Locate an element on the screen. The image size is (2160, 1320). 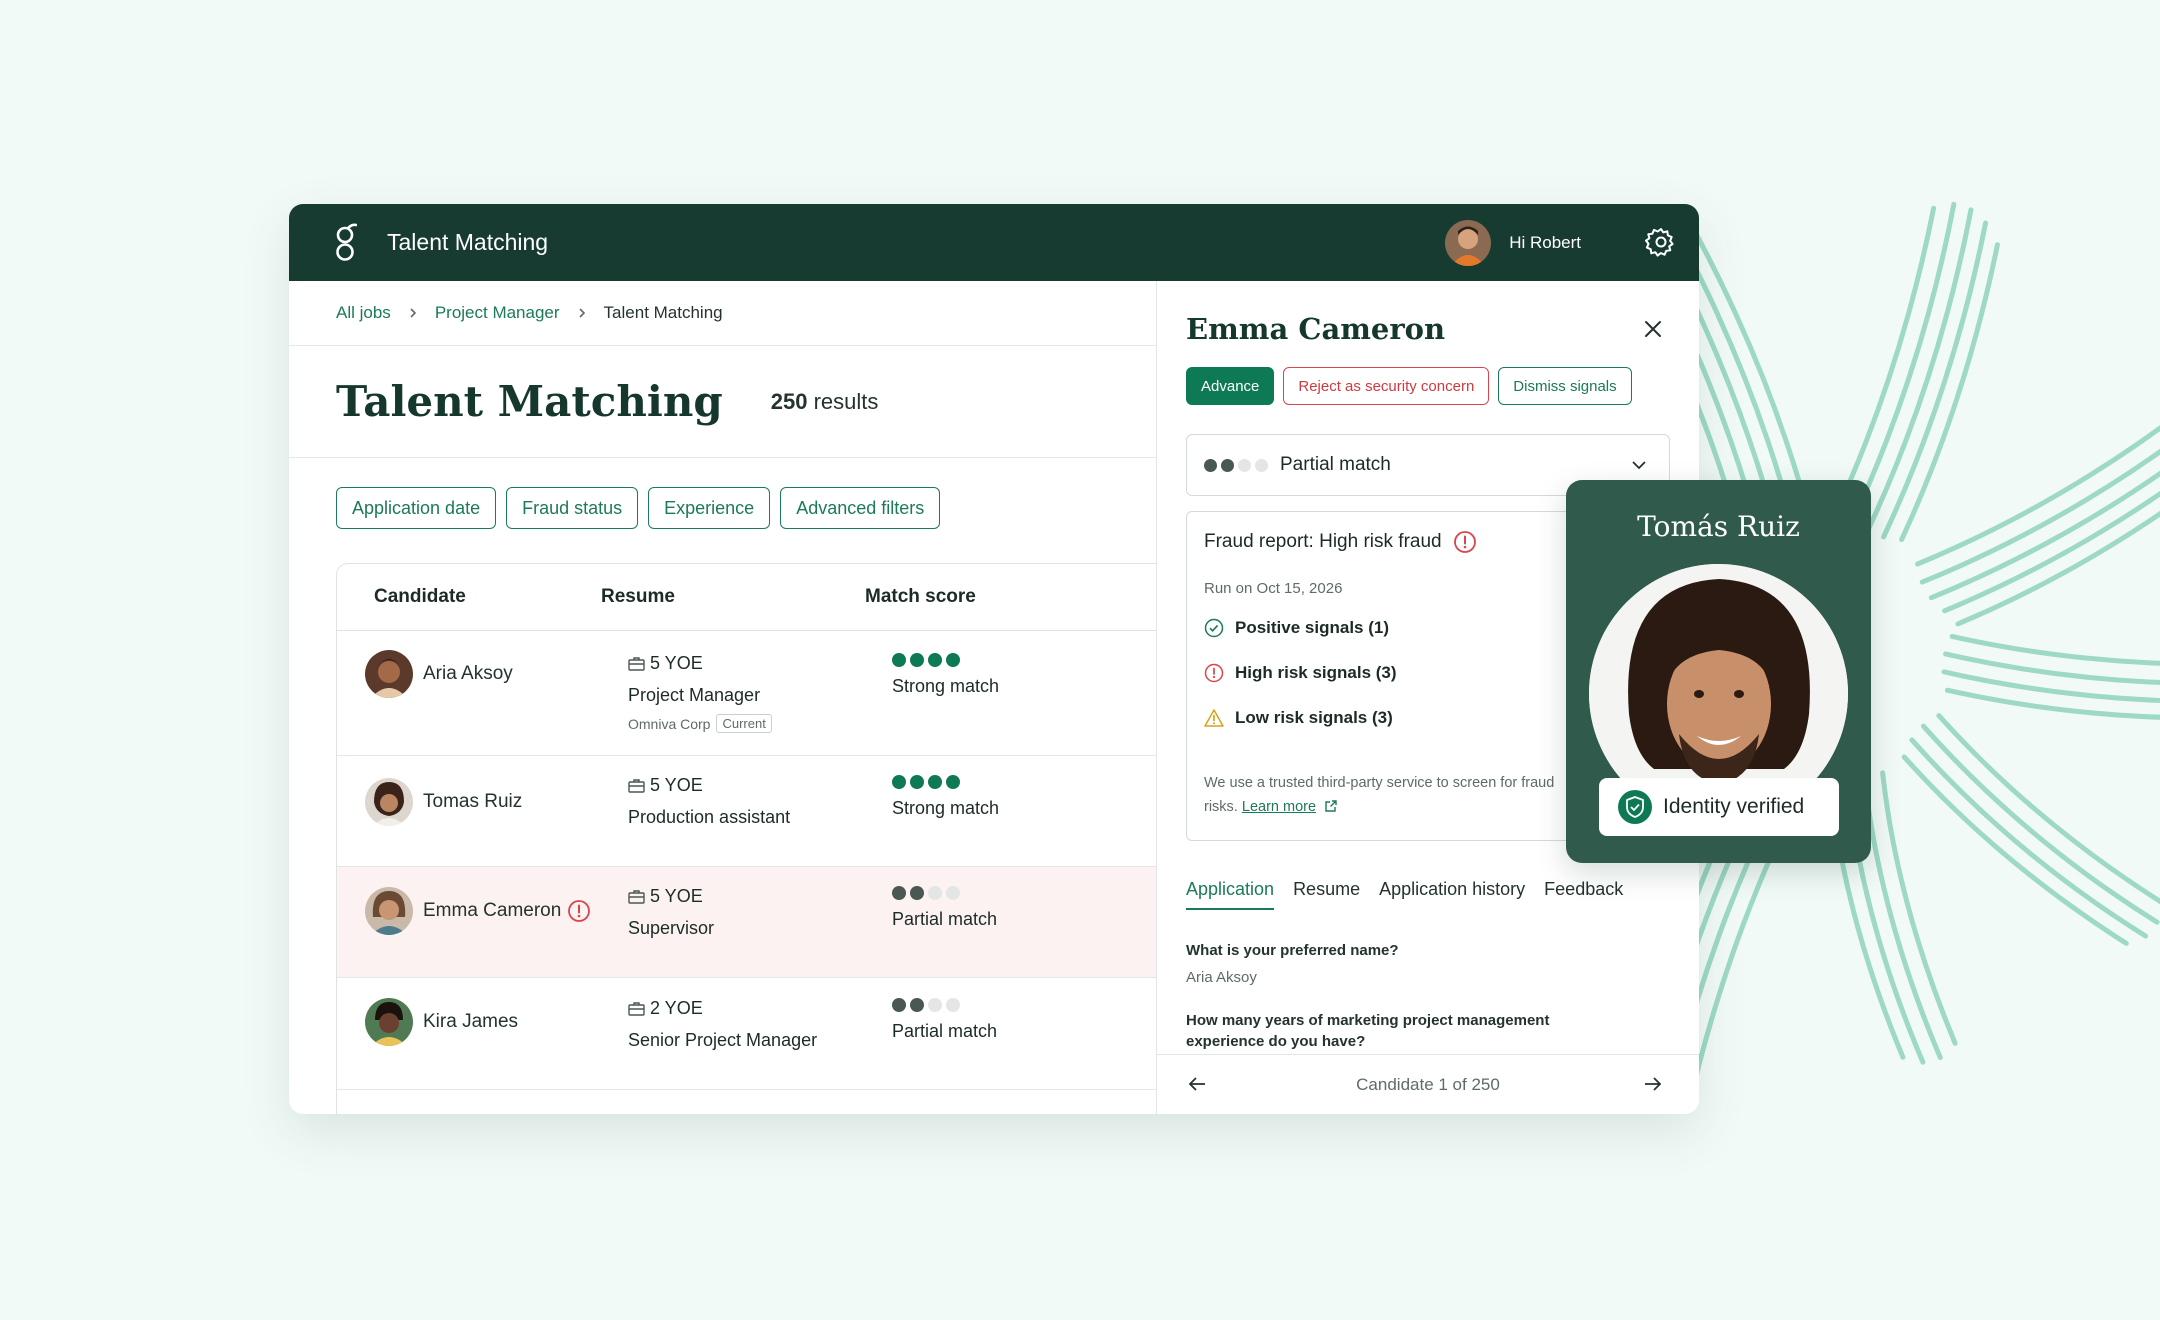
result-count: 250 results is located at coordinates (825, 402).